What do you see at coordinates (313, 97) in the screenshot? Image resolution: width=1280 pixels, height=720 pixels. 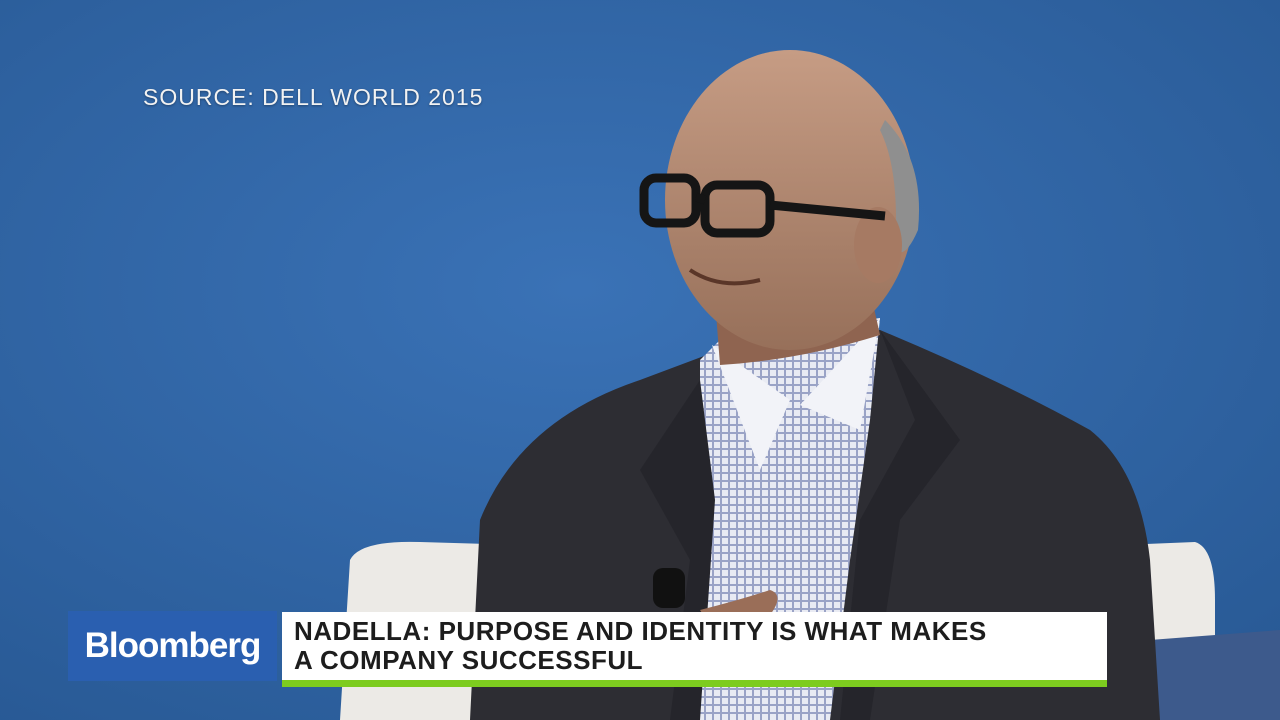 I see `source-caption: SOURCE: DELL WORLD 2015` at bounding box center [313, 97].